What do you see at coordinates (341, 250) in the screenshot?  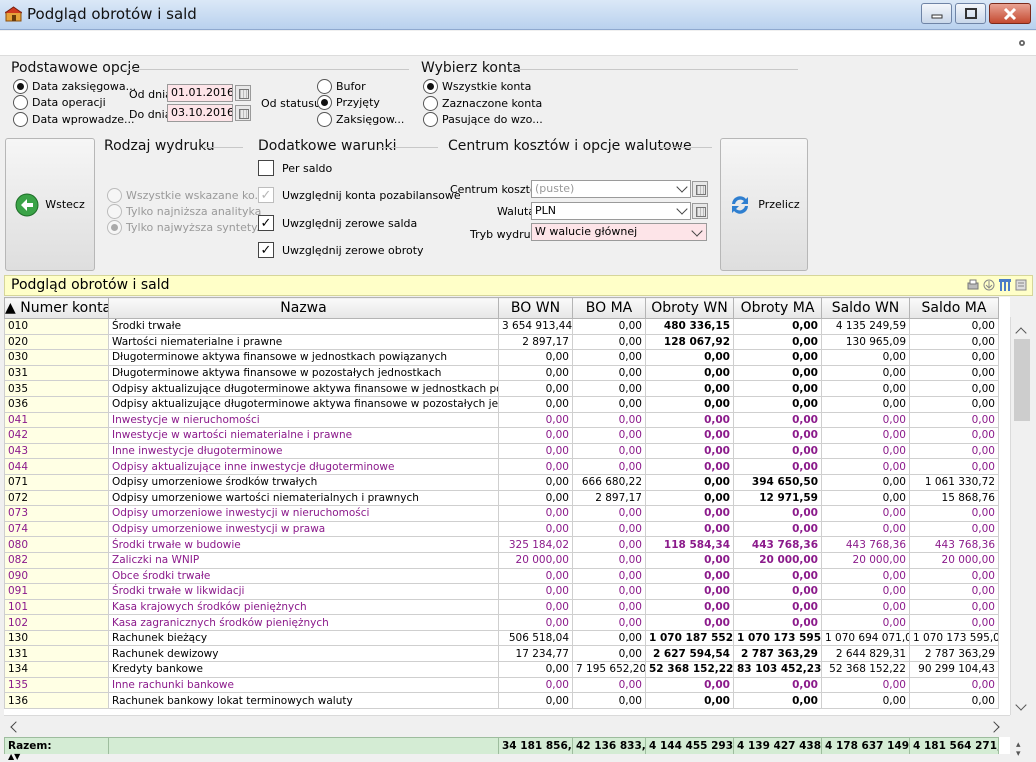 I see `zero-turnover-checkbox: ✓ Uwzględnij zerowe obroty` at bounding box center [341, 250].